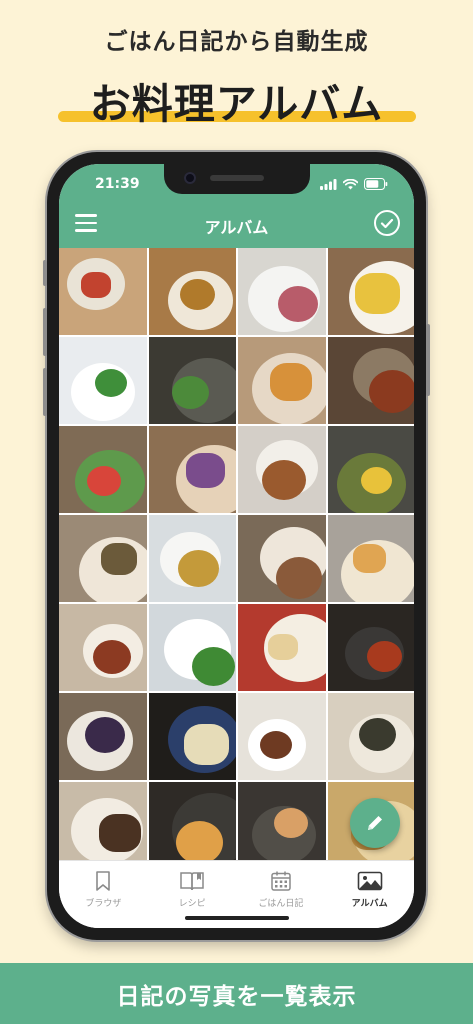  Describe the element at coordinates (369, 904) in the screenshot. I see `tab-album-label: アルバム` at that location.